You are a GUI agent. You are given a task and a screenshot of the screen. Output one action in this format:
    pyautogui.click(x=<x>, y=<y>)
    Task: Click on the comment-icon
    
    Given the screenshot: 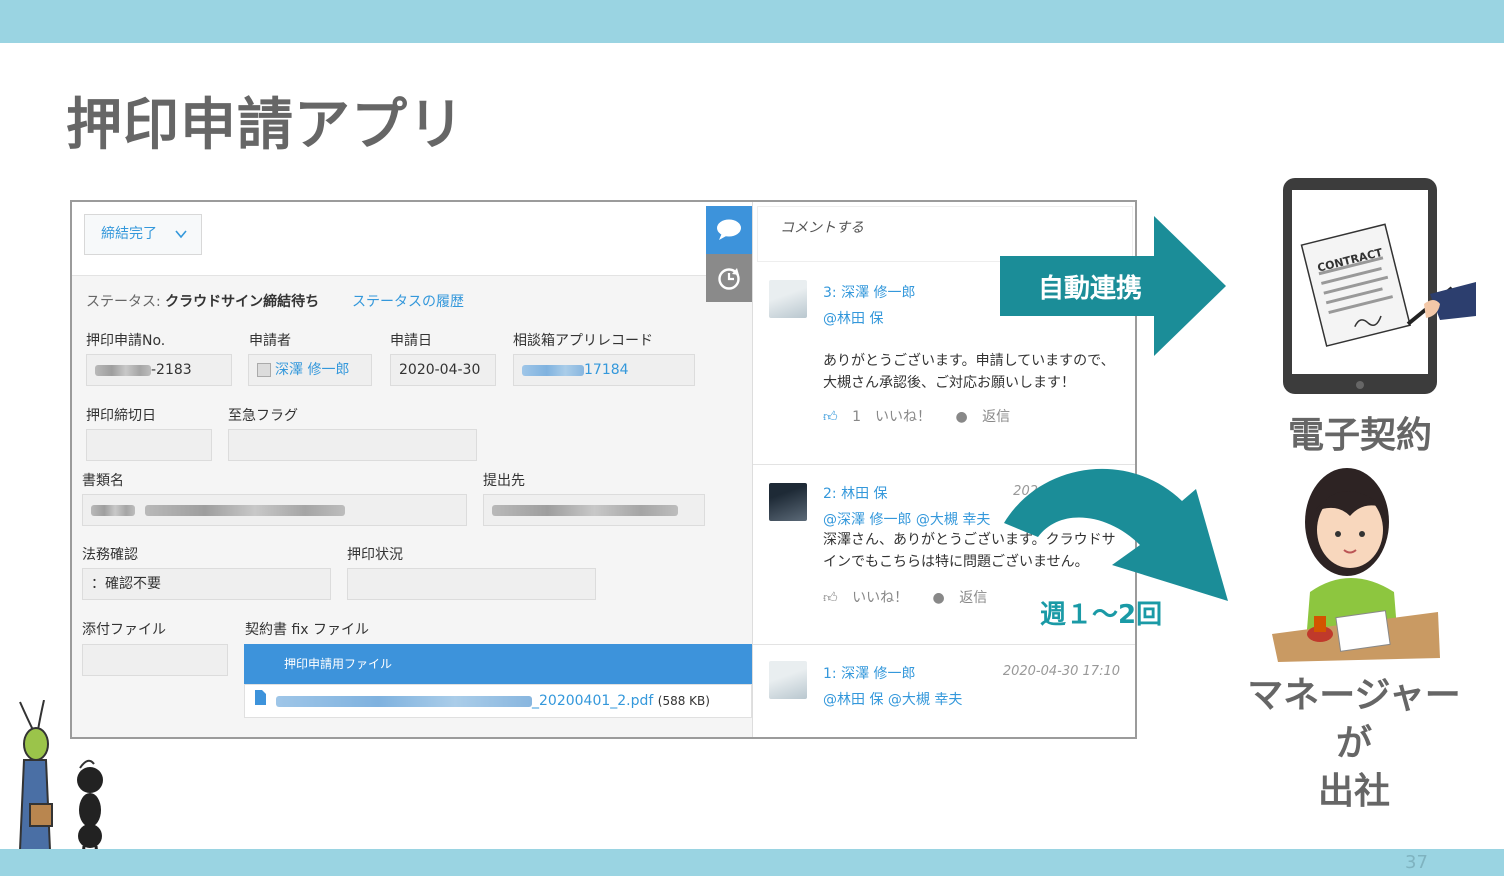 What is the action you would take?
    pyautogui.click(x=729, y=229)
    